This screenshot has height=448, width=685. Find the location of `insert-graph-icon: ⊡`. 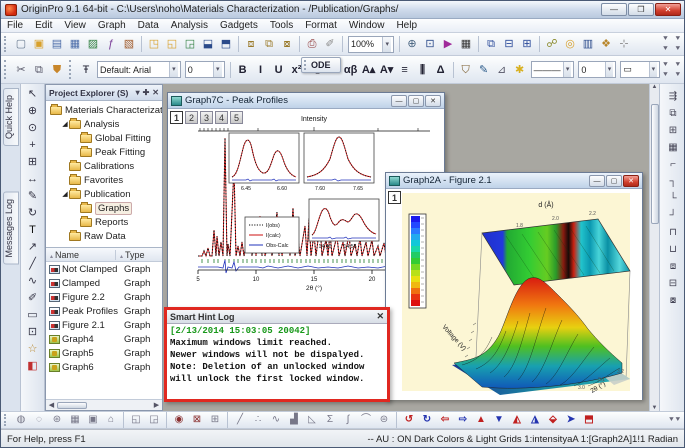

insert-graph-icon: ⊡ is located at coordinates (33, 332).